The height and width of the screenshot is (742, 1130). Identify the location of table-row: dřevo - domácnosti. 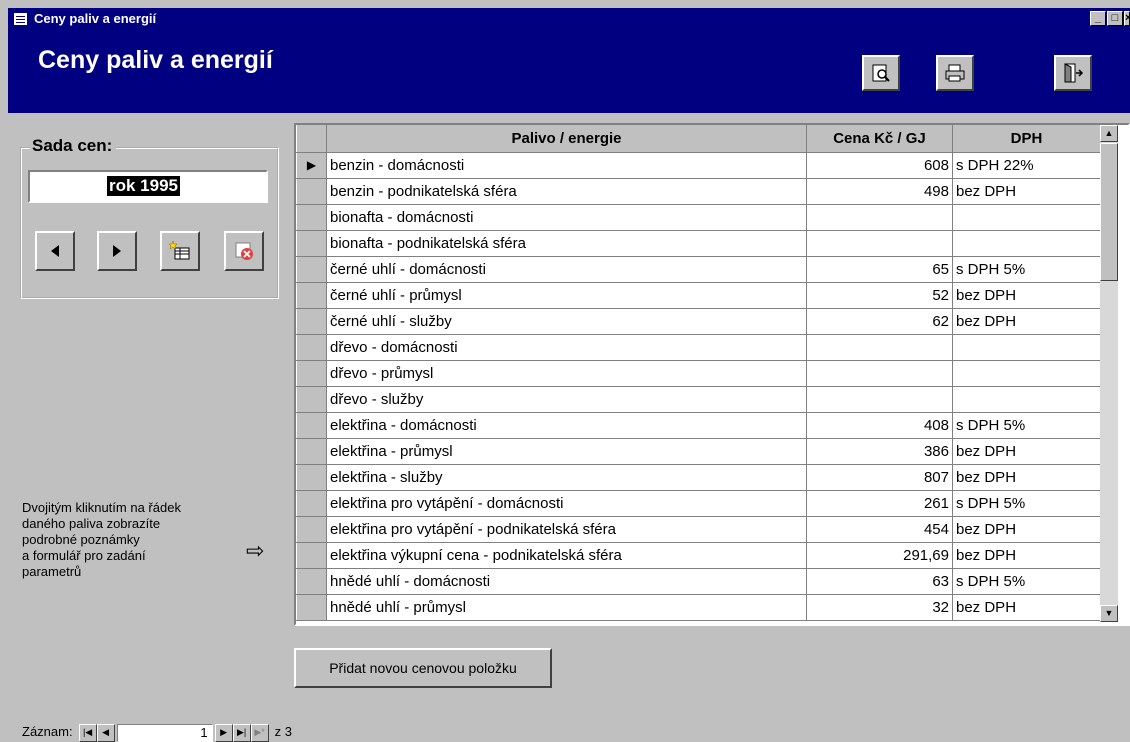
(698, 347).